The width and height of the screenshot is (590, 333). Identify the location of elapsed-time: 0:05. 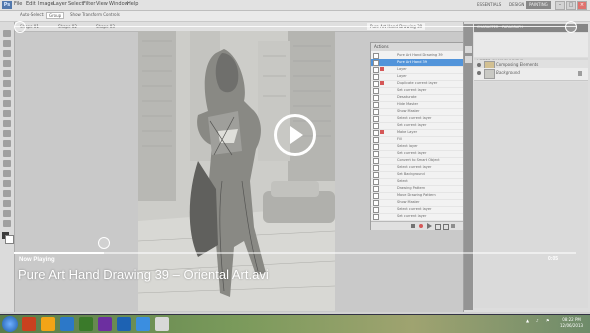
(553, 259).